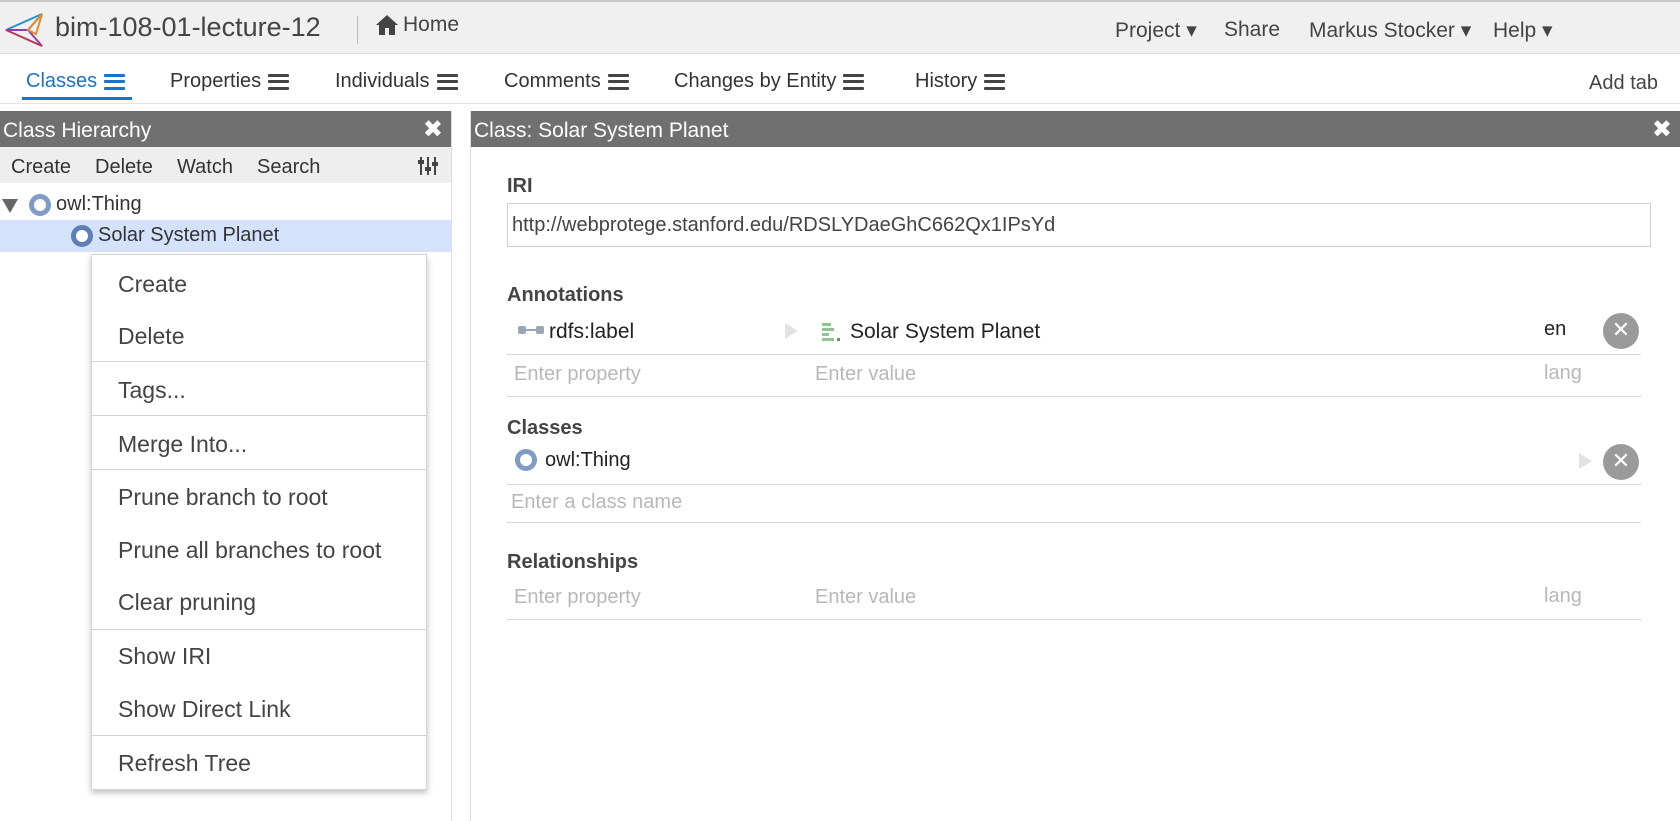 Image resolution: width=1680 pixels, height=821 pixels. Describe the element at coordinates (1623, 83) in the screenshot. I see `add-tab-button: Add tab` at that location.